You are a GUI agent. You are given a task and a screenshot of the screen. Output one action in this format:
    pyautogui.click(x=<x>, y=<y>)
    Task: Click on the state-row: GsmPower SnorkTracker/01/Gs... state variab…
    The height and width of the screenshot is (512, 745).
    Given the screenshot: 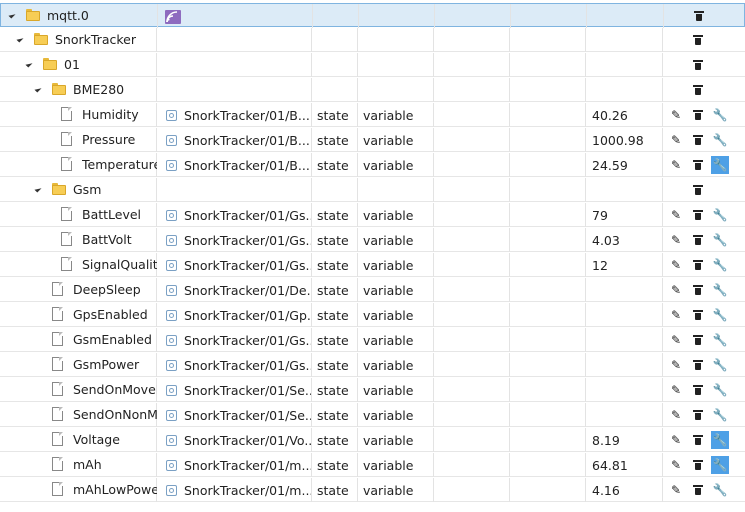 What is the action you would take?
    pyautogui.click(x=372, y=365)
    